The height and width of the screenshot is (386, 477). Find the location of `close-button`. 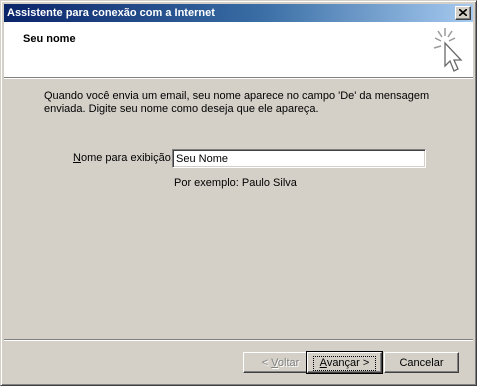

close-button is located at coordinates (463, 13).